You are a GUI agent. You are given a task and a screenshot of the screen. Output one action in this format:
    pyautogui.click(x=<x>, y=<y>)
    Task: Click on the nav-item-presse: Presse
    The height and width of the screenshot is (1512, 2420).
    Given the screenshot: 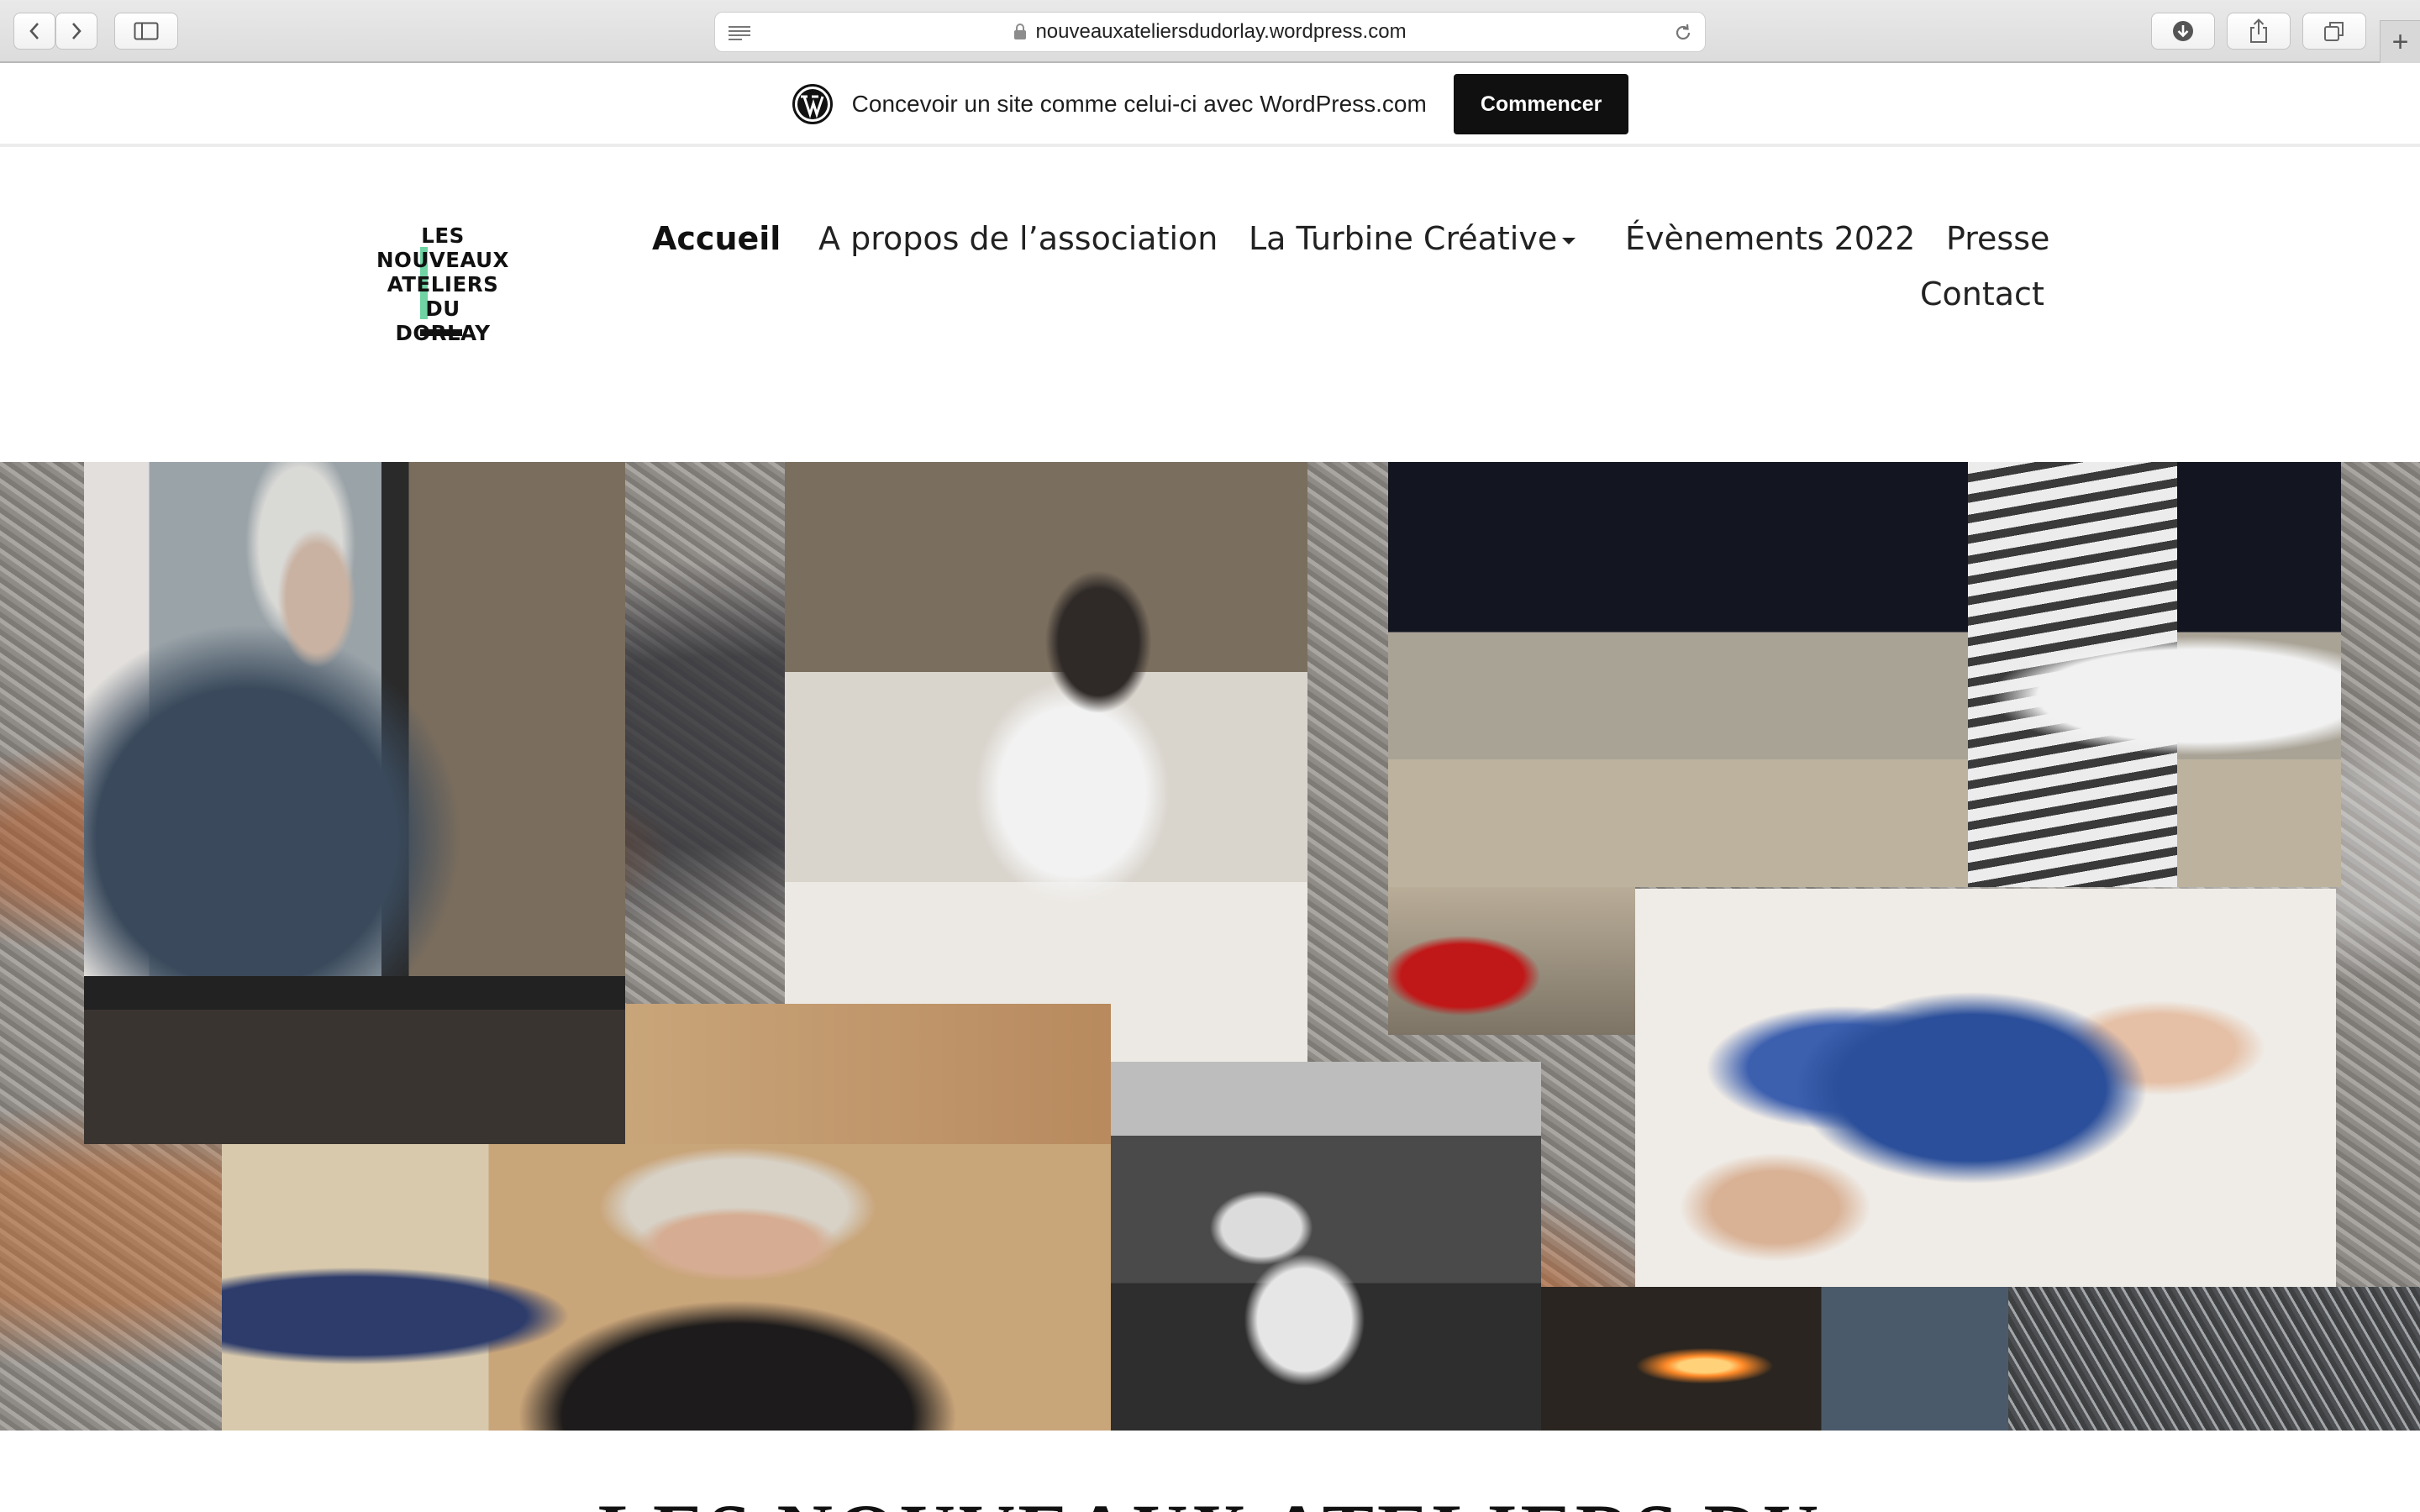 What is the action you would take?
    pyautogui.click(x=1997, y=238)
    